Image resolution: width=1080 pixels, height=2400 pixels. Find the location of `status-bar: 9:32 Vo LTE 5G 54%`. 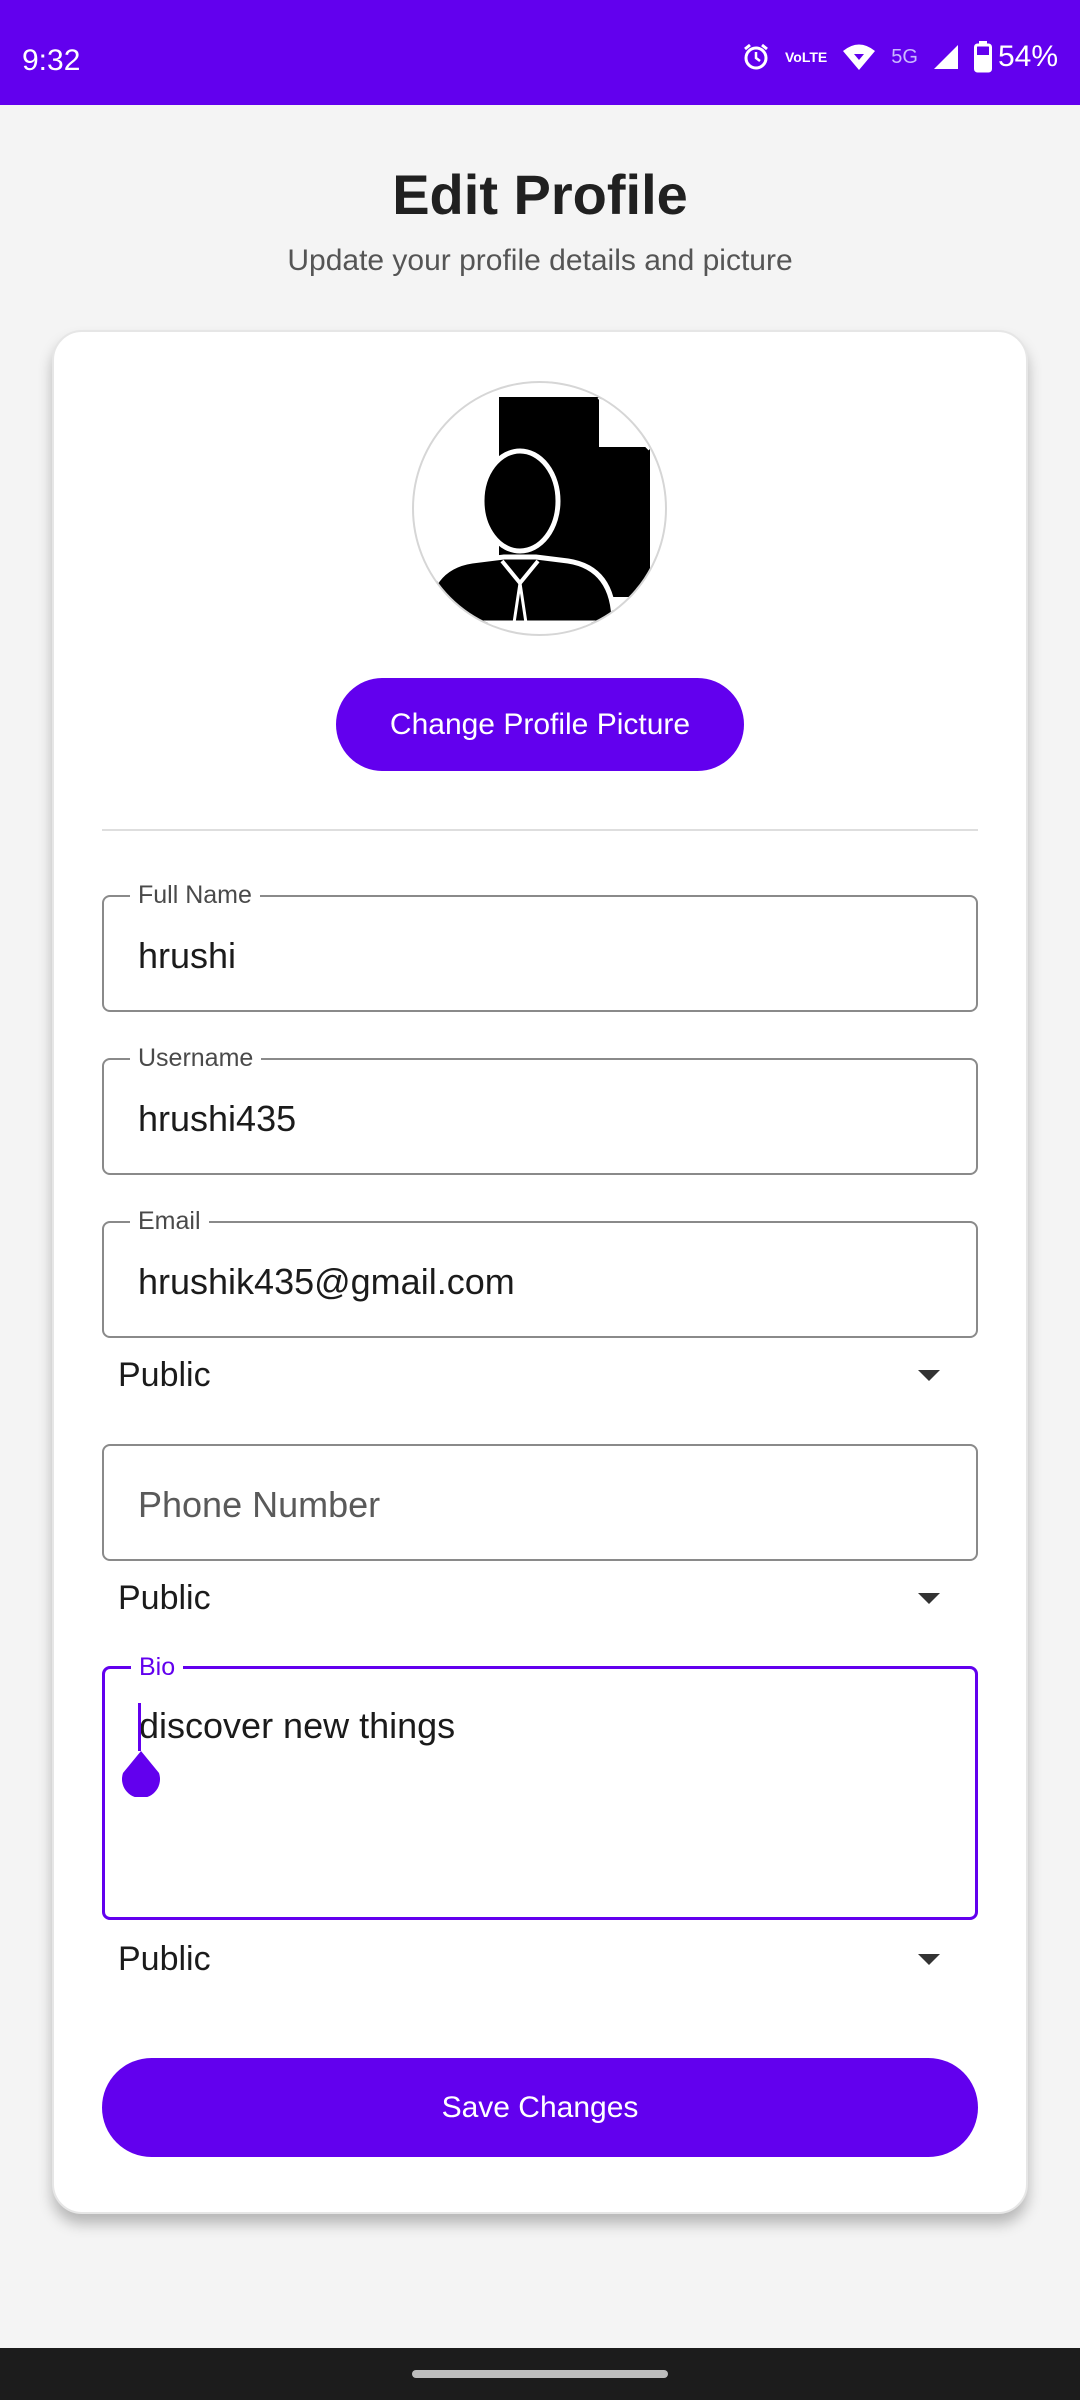

status-bar: 9:32 Vo LTE 5G 54% is located at coordinates (540, 52).